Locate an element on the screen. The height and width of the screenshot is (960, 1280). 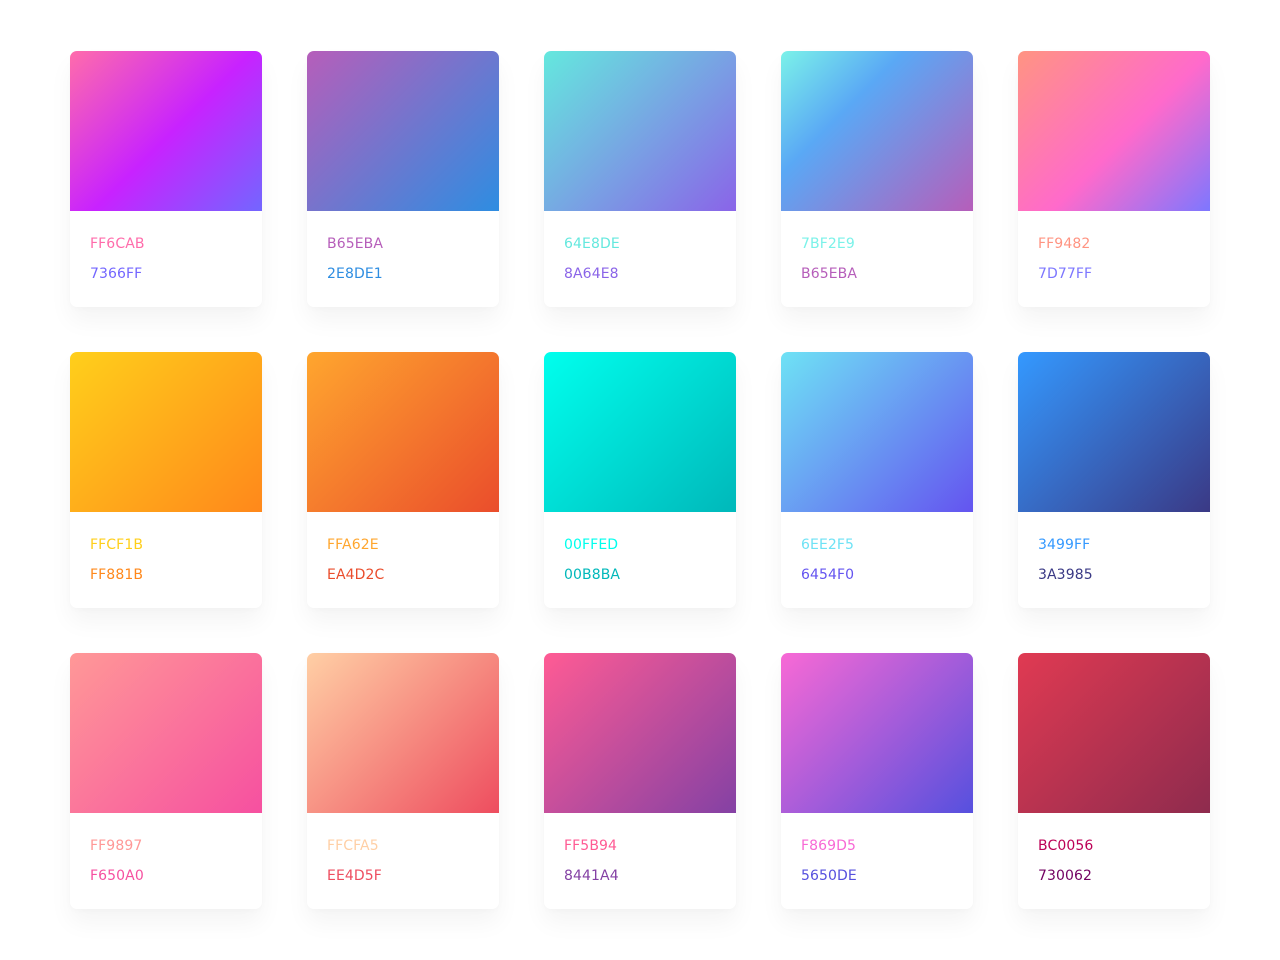
end-color-code: B65EBA is located at coordinates (887, 274).